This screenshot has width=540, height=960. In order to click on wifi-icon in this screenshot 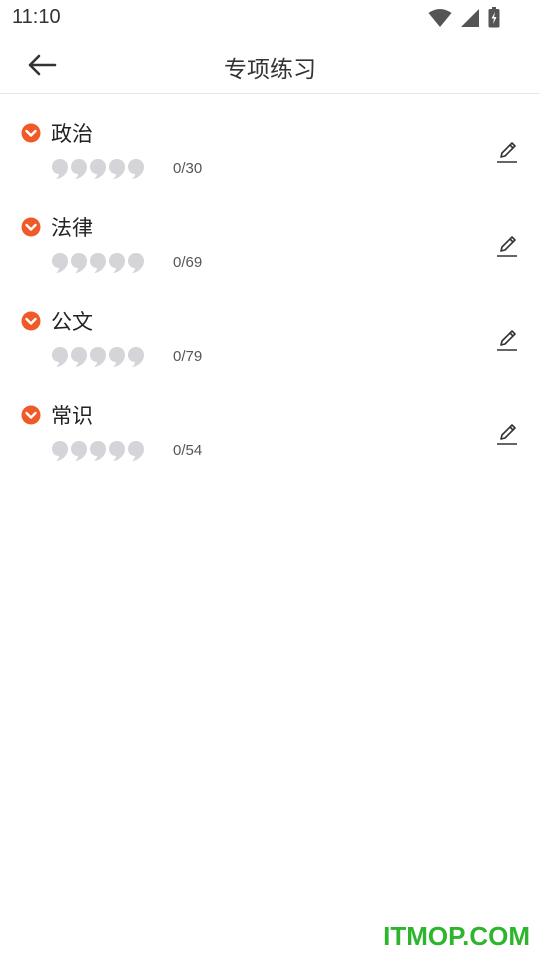, I will do `click(440, 17)`.